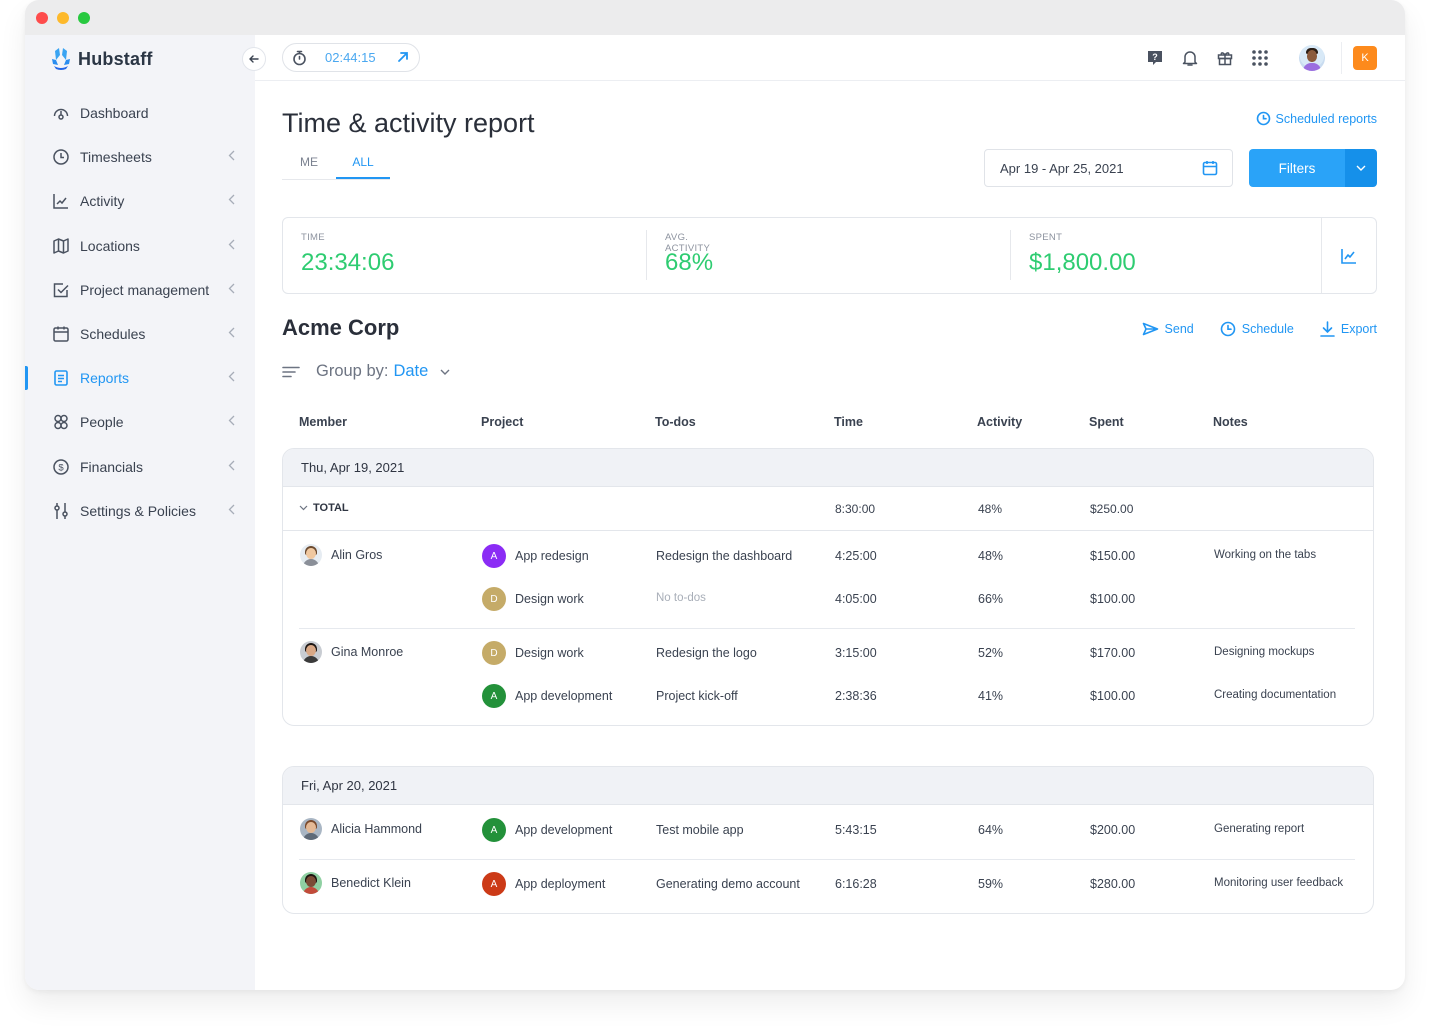 Image resolution: width=1430 pixels, height=1029 pixels. I want to click on filters-button: Filters, so click(1297, 168).